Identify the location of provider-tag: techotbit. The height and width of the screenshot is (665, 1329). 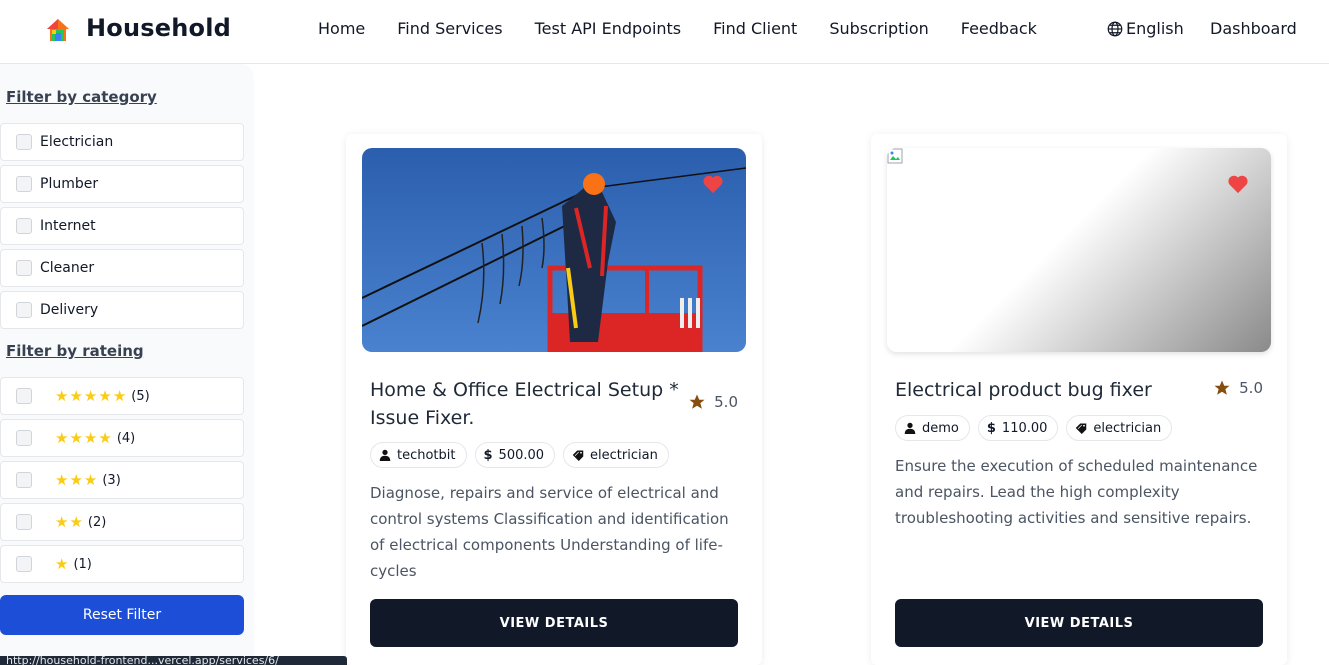
(418, 455).